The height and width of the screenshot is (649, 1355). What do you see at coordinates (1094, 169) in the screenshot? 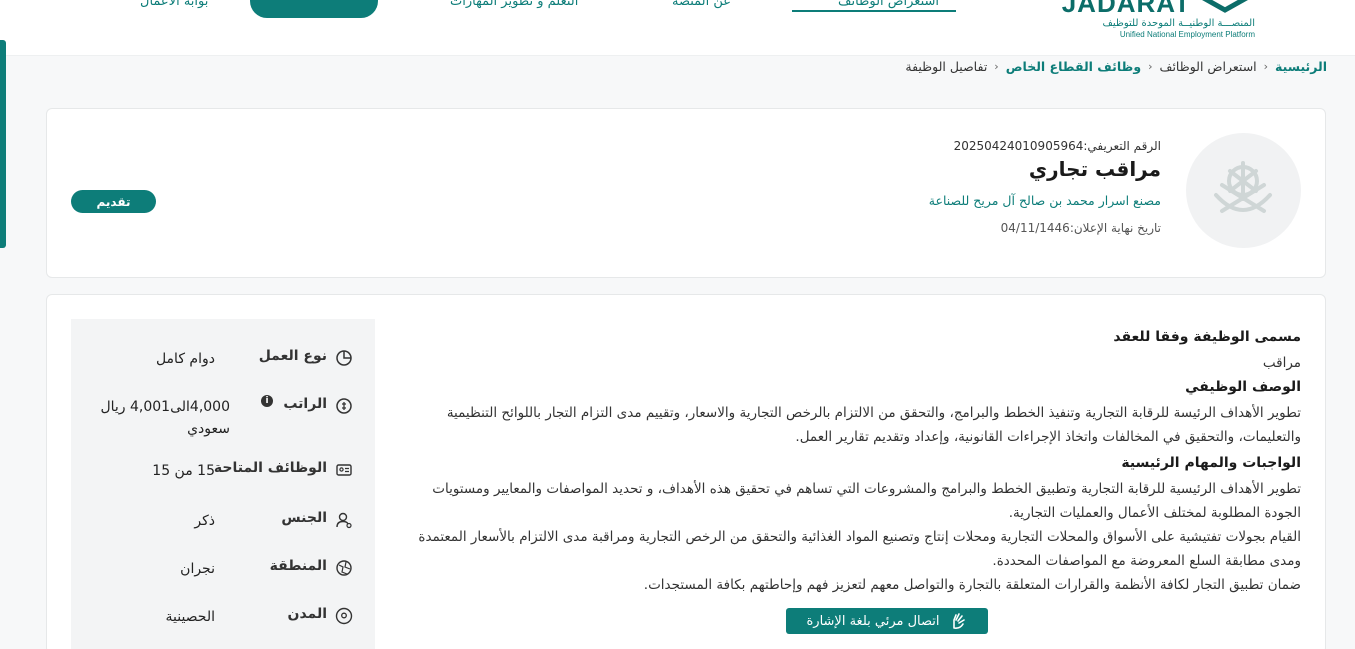
I see `job-title: مراقب تجاري` at bounding box center [1094, 169].